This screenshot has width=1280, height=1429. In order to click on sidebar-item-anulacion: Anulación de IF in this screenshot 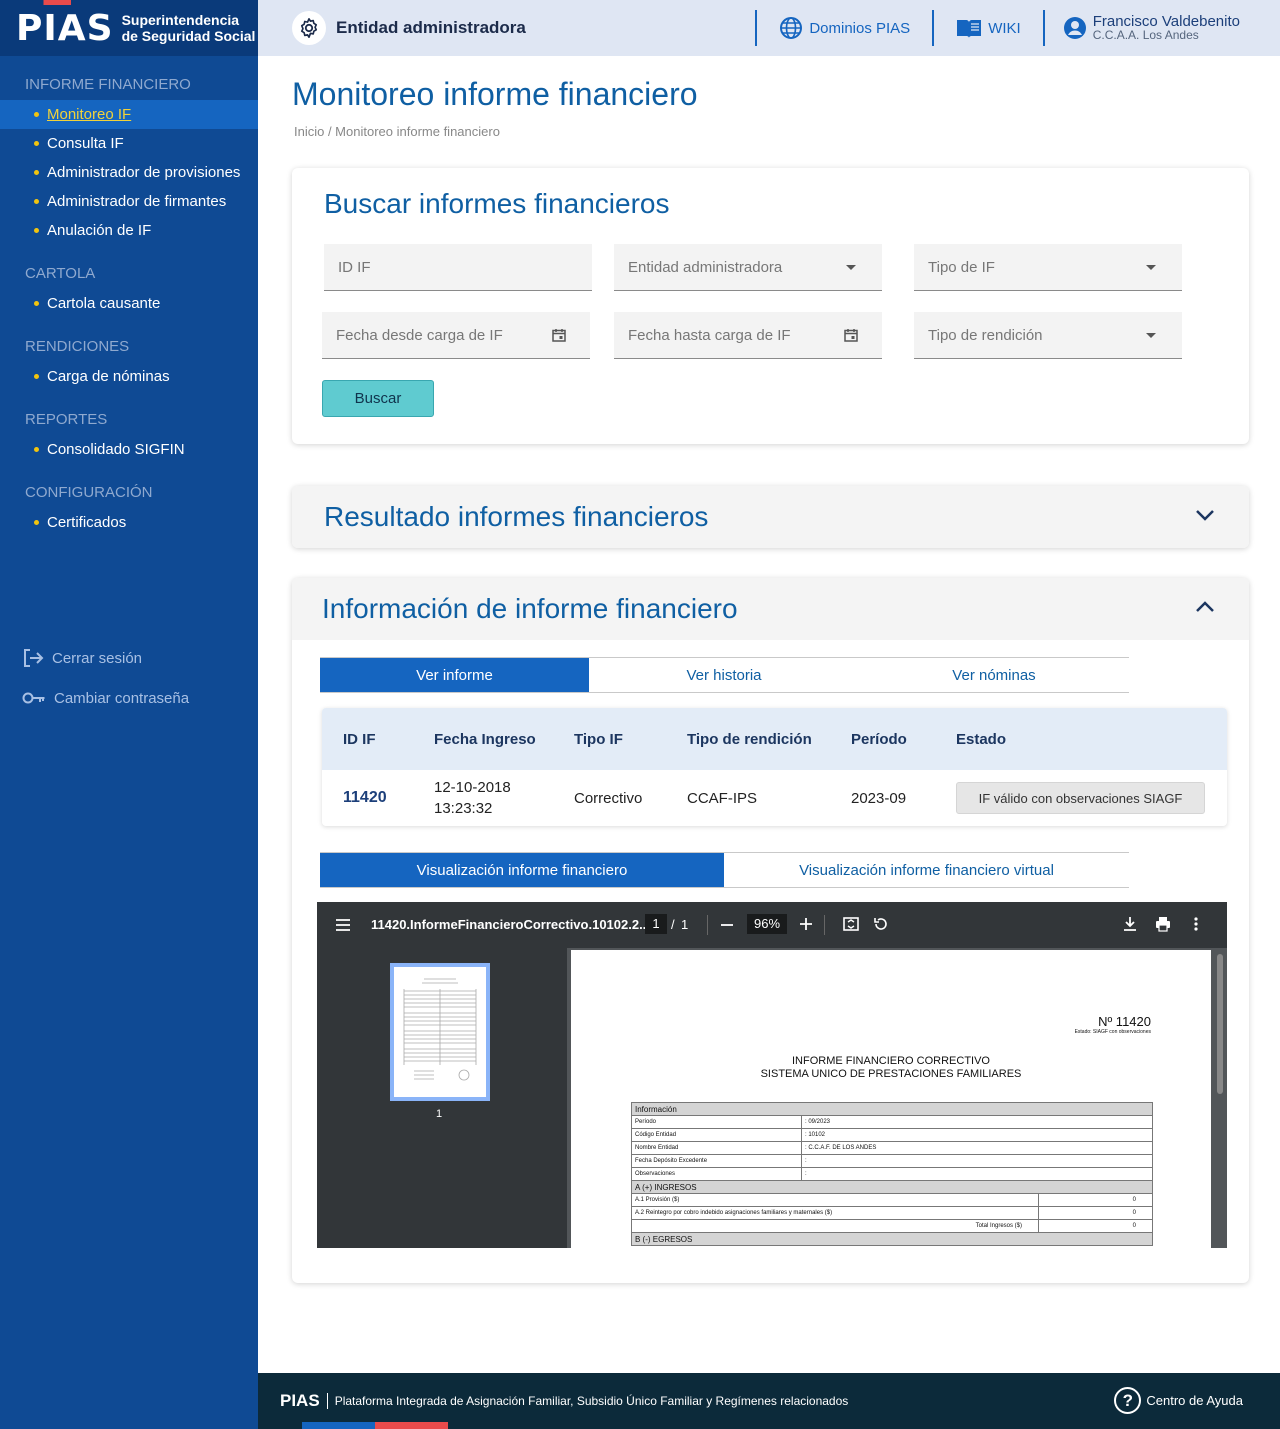, I will do `click(129, 230)`.